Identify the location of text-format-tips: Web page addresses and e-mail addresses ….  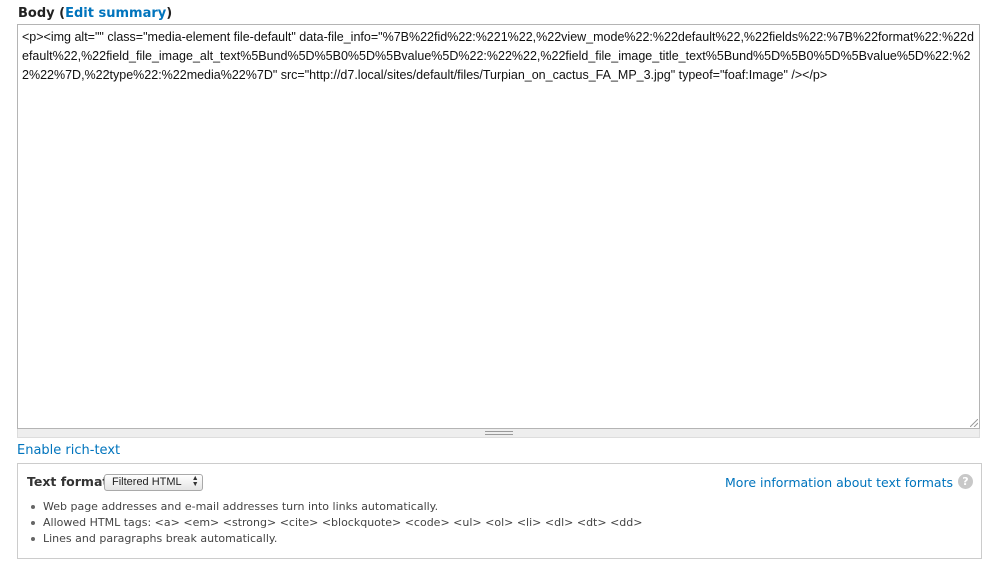
(334, 523).